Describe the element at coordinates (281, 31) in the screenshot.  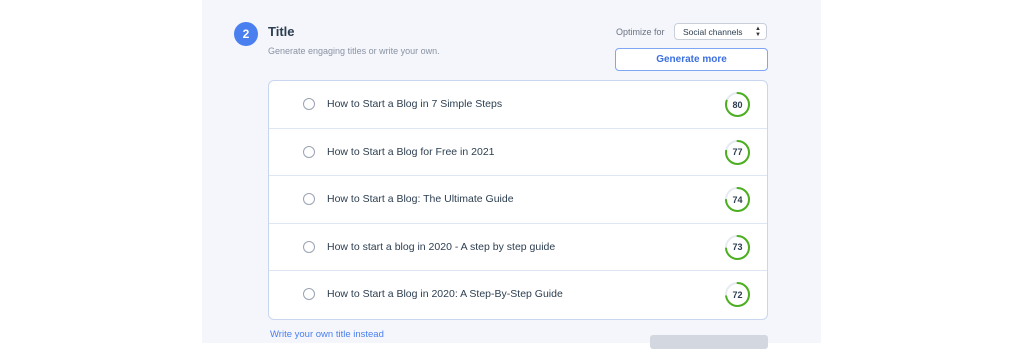
I see `section-title: Title` at that location.